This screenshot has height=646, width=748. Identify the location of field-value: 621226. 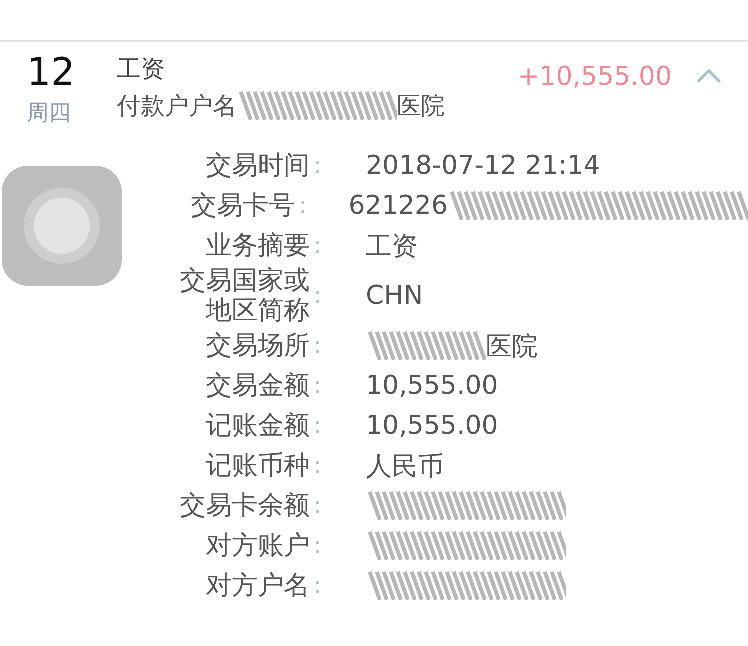
(398, 206).